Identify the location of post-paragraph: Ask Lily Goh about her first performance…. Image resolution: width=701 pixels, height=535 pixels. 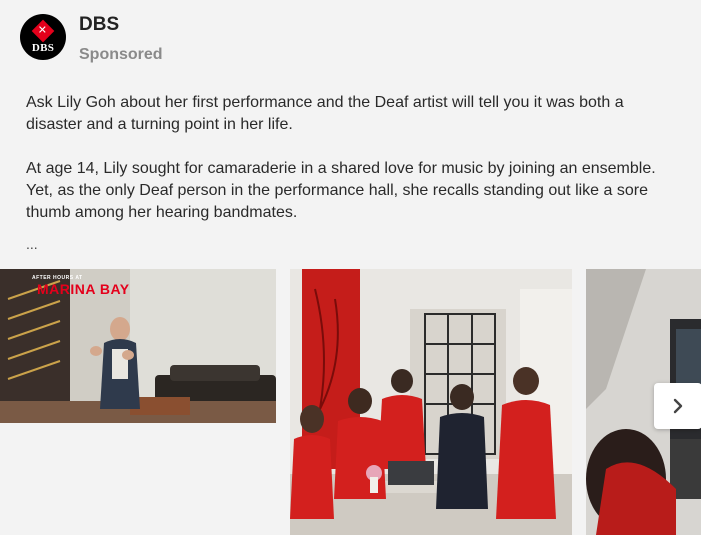
(325, 113).